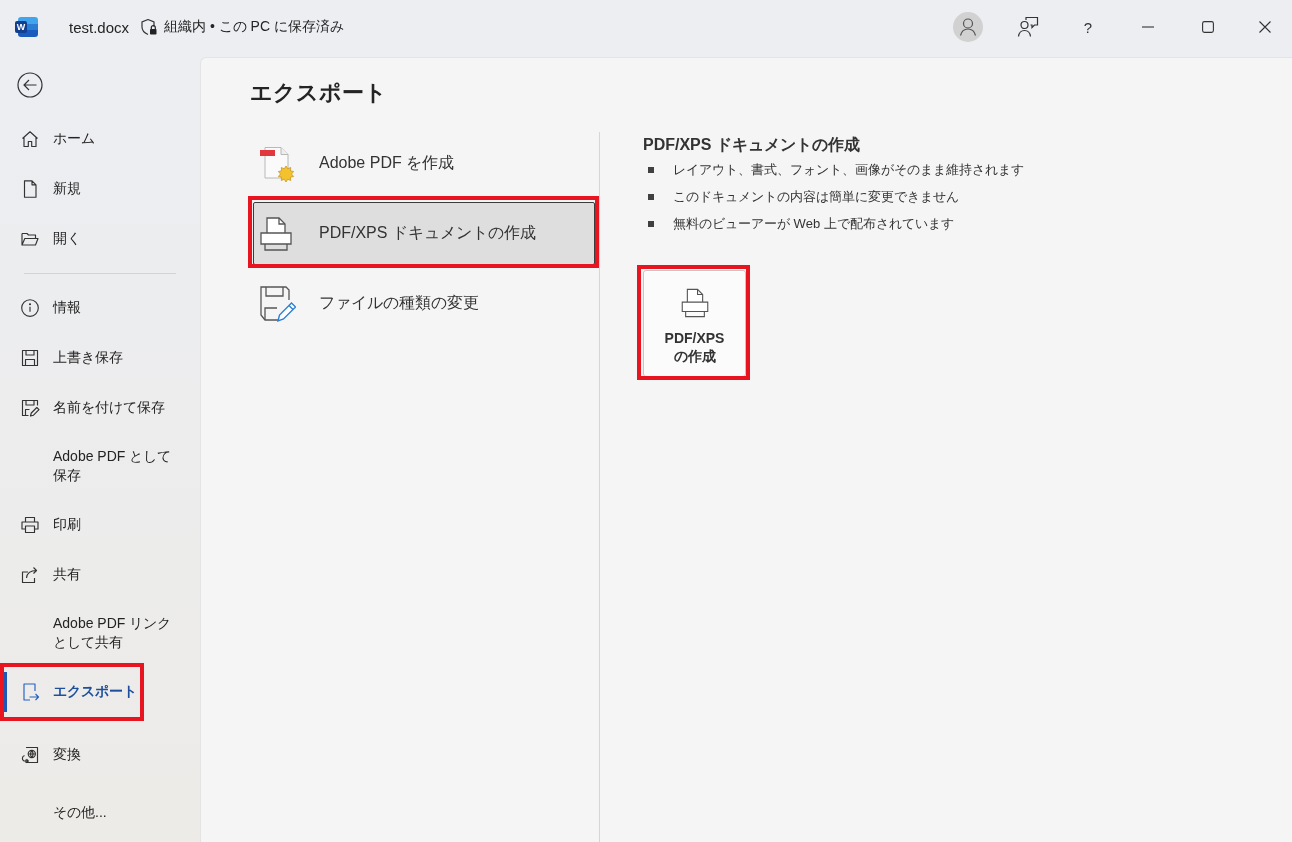  What do you see at coordinates (1265, 27) in the screenshot?
I see `close-icon` at bounding box center [1265, 27].